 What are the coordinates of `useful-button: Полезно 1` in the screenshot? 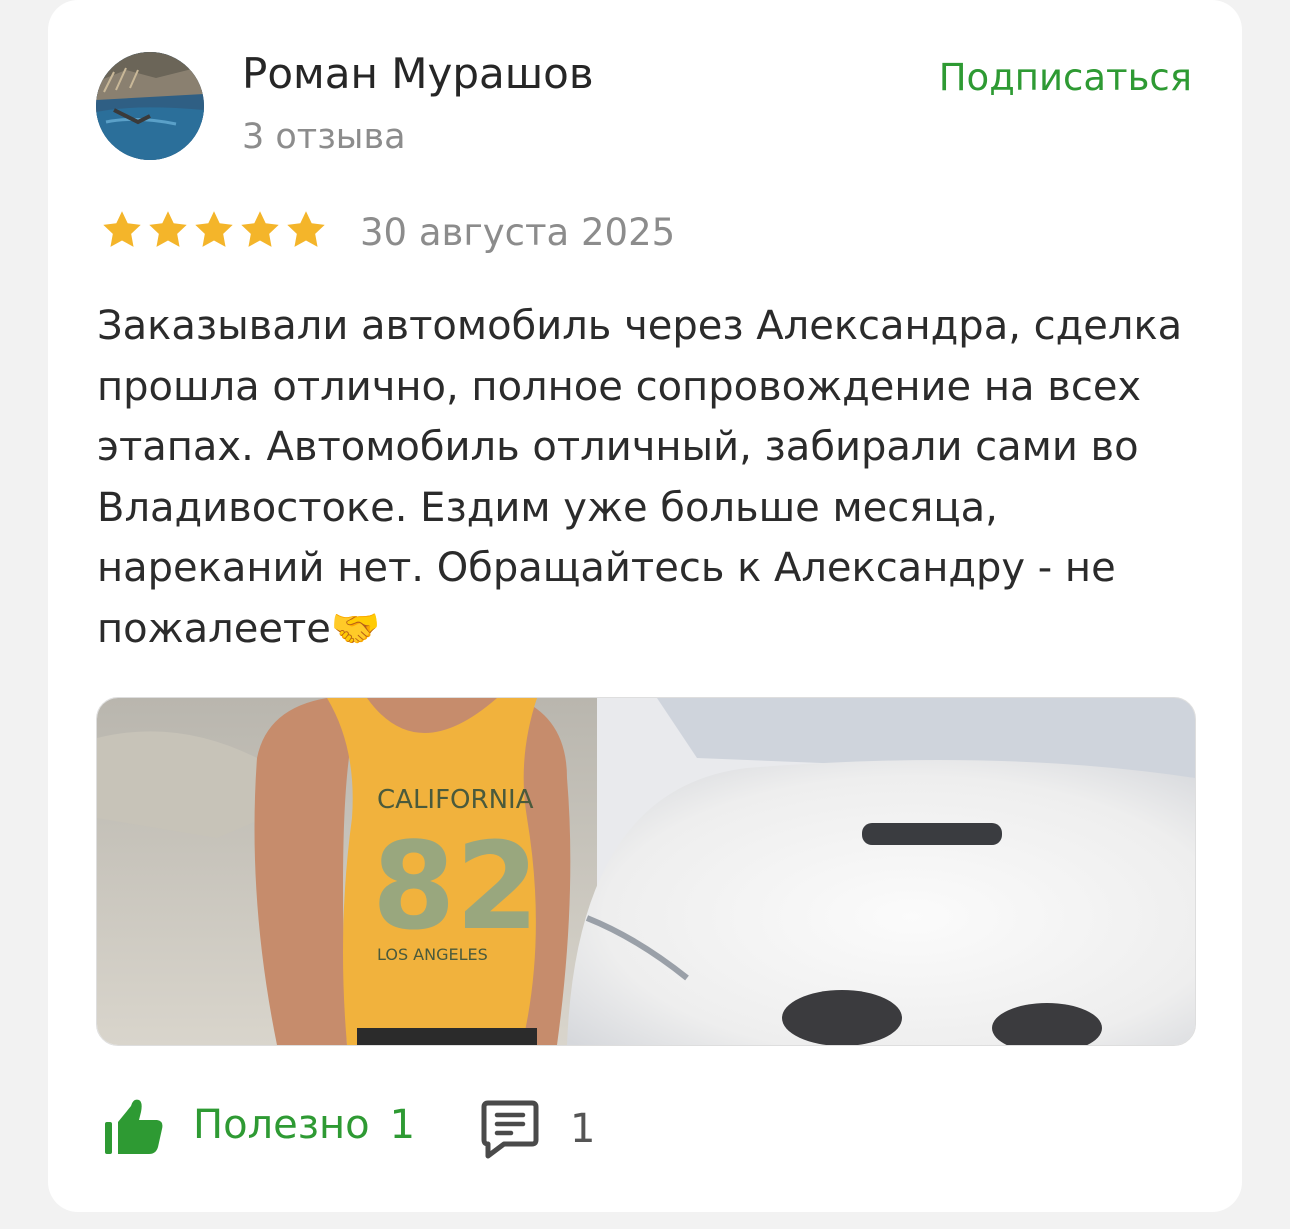 It's located at (259, 1125).